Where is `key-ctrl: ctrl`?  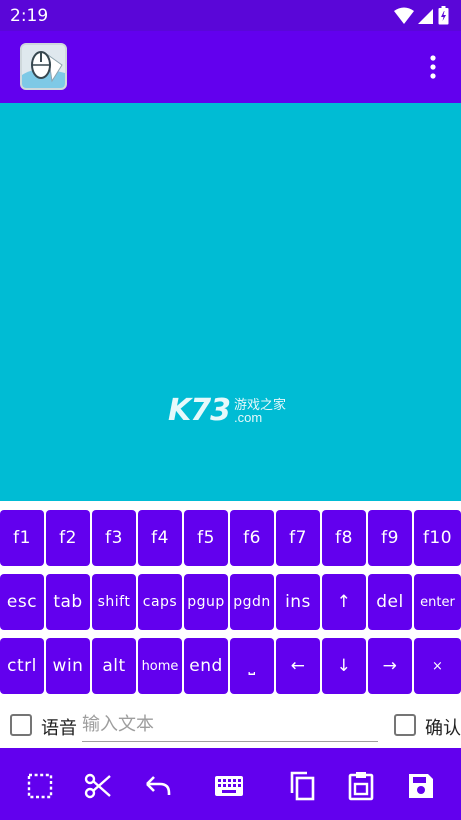 key-ctrl: ctrl is located at coordinates (22, 666).